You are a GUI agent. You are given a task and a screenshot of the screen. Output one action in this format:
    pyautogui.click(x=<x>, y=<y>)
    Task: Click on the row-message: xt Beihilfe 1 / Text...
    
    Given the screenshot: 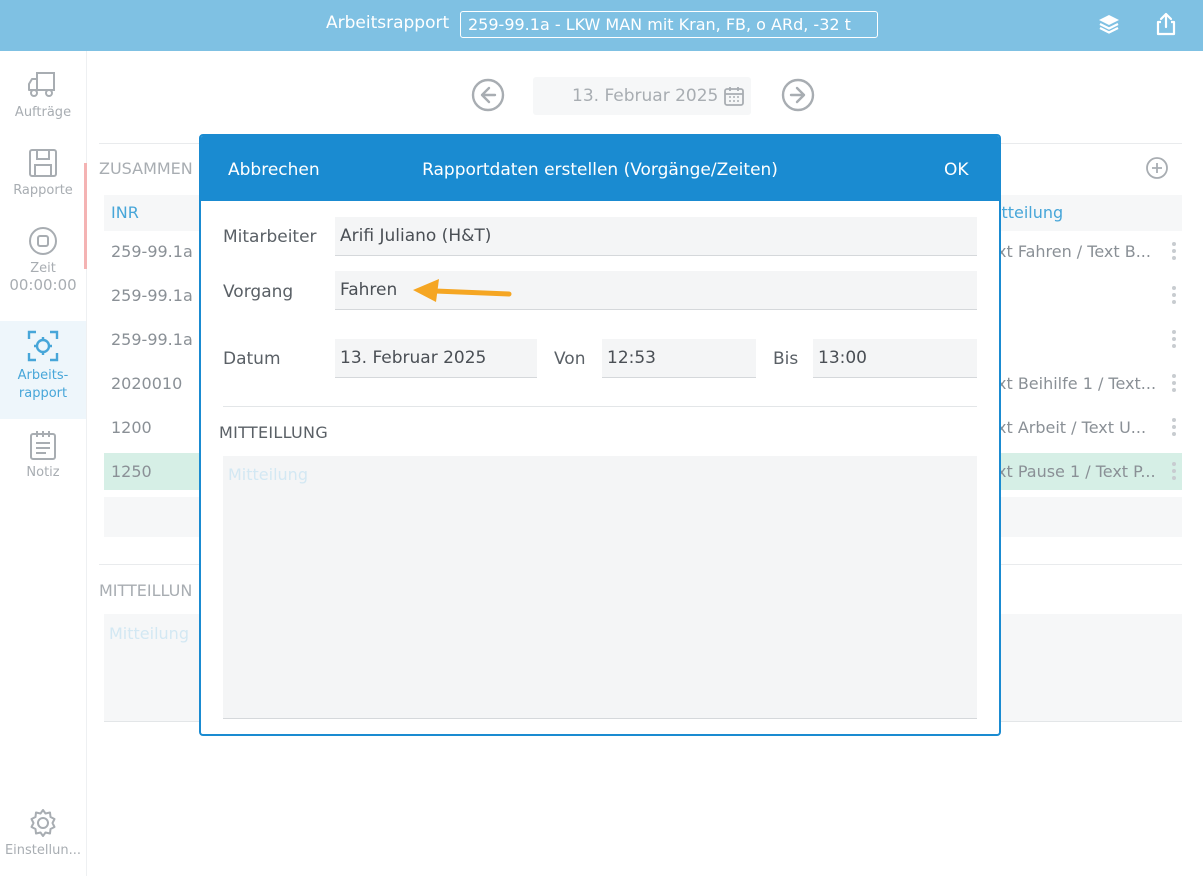 What is the action you would take?
    pyautogui.click(x=1077, y=383)
    